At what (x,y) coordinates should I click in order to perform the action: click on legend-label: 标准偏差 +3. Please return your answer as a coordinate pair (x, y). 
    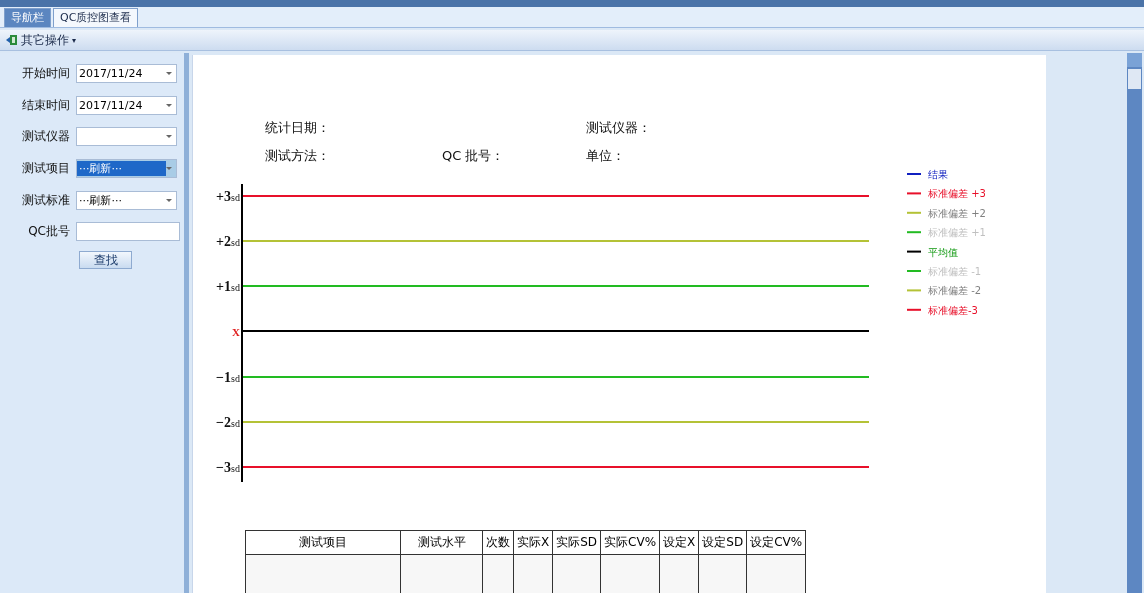
    Looking at the image, I should click on (957, 194).